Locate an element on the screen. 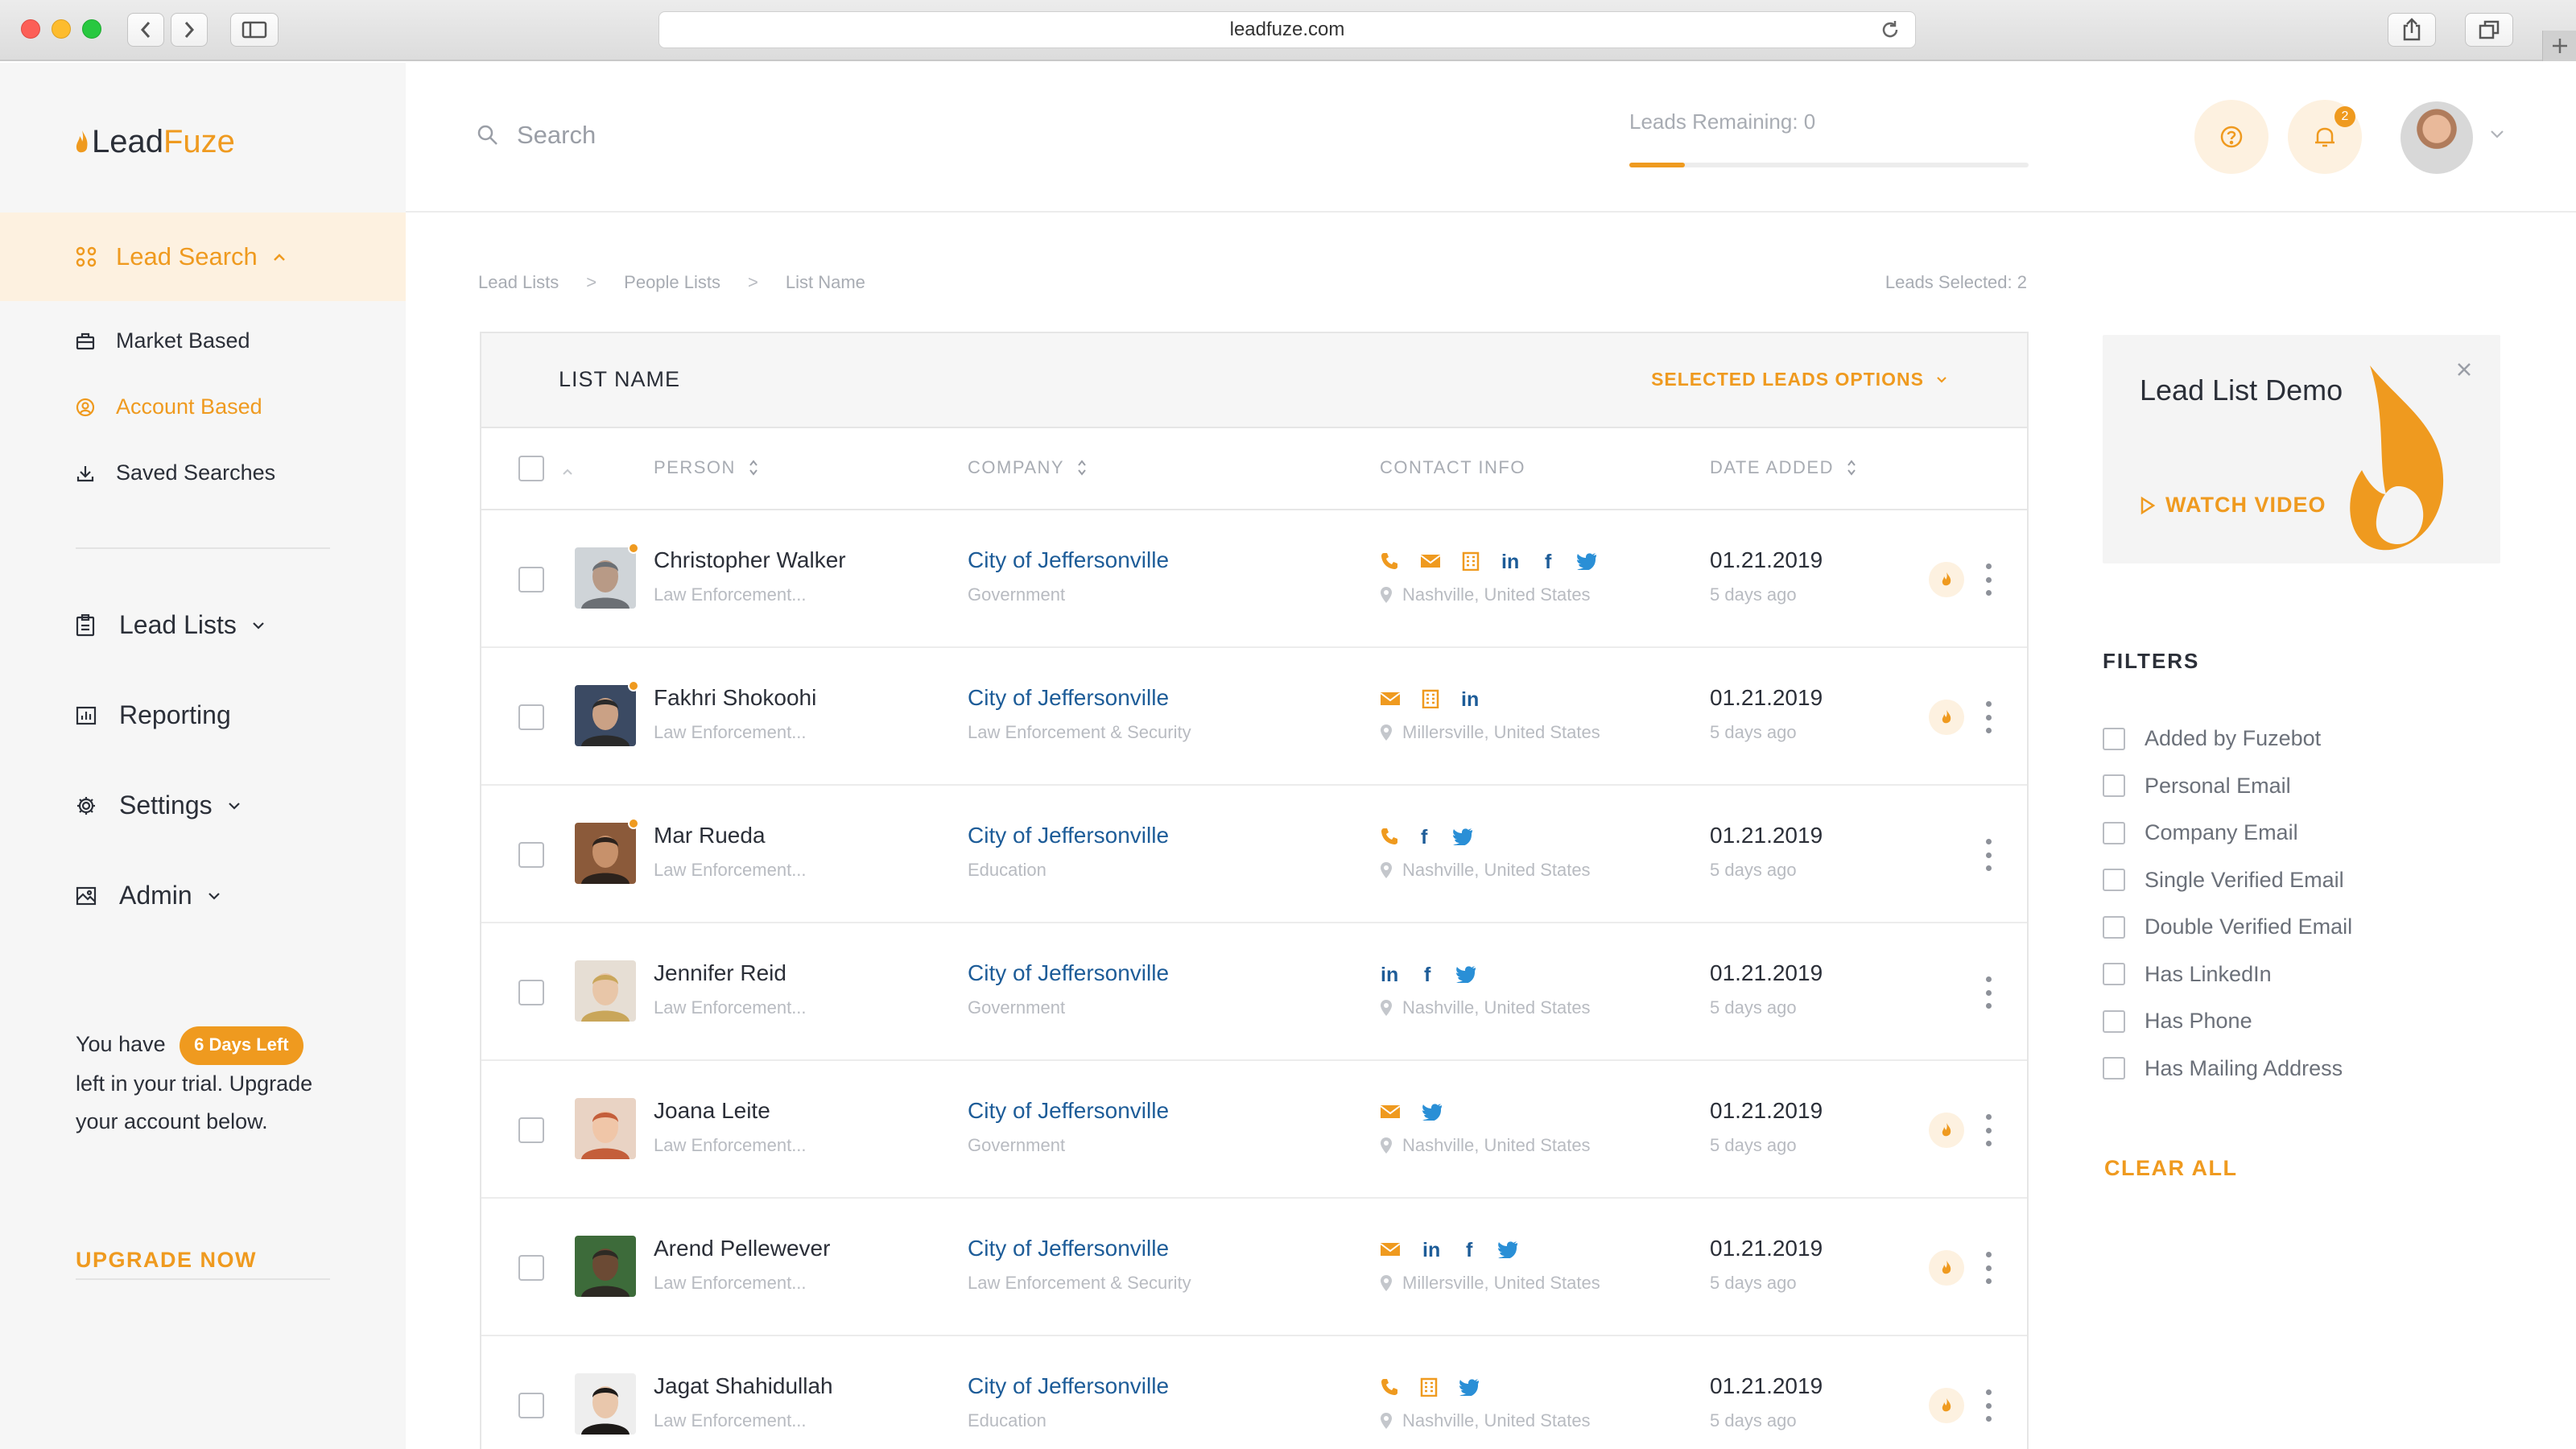 This screenshot has height=1449, width=2576. column-date-added: DATE ADDED is located at coordinates (1783, 467).